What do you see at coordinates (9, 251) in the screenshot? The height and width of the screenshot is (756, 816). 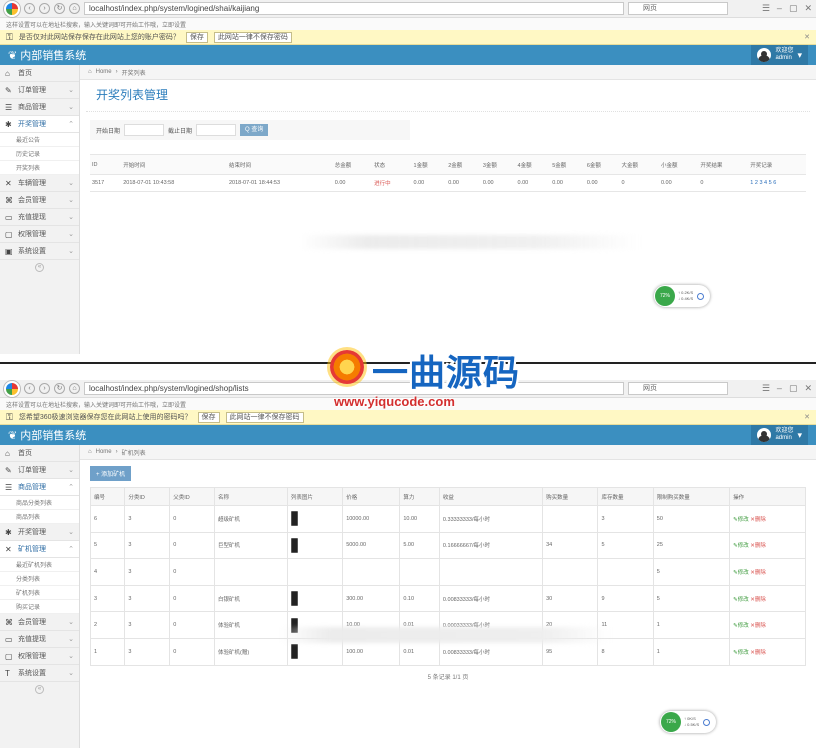 I see `settings-icon: ▣` at bounding box center [9, 251].